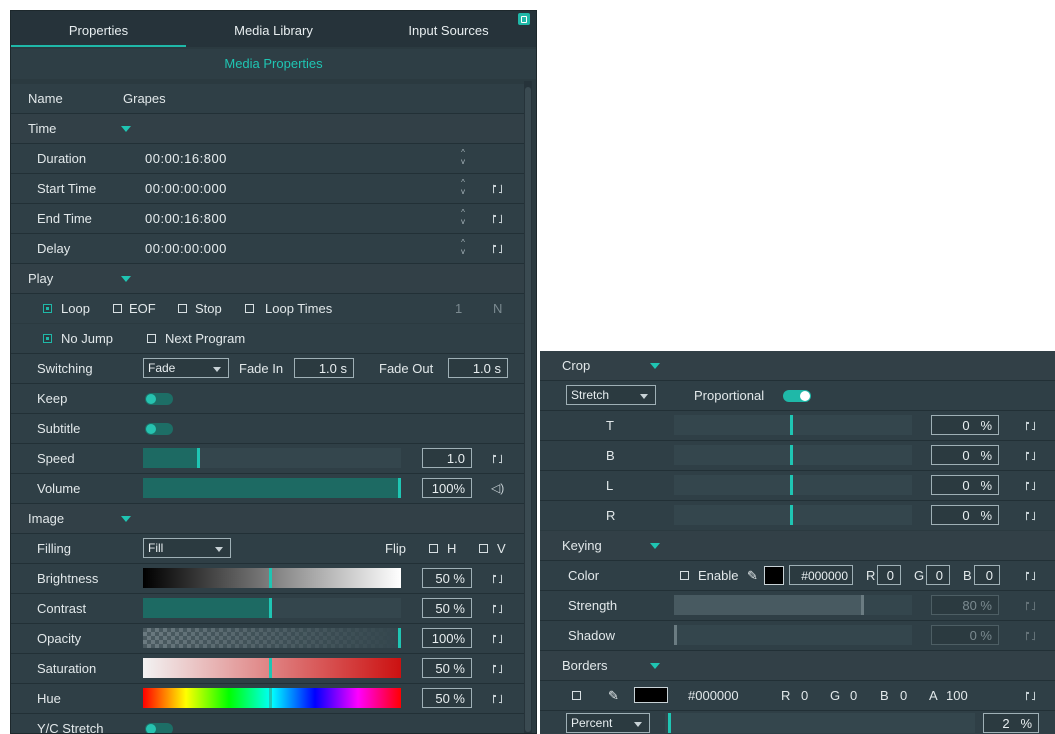  I want to click on fade-in-input: 1.0 s, so click(324, 368).